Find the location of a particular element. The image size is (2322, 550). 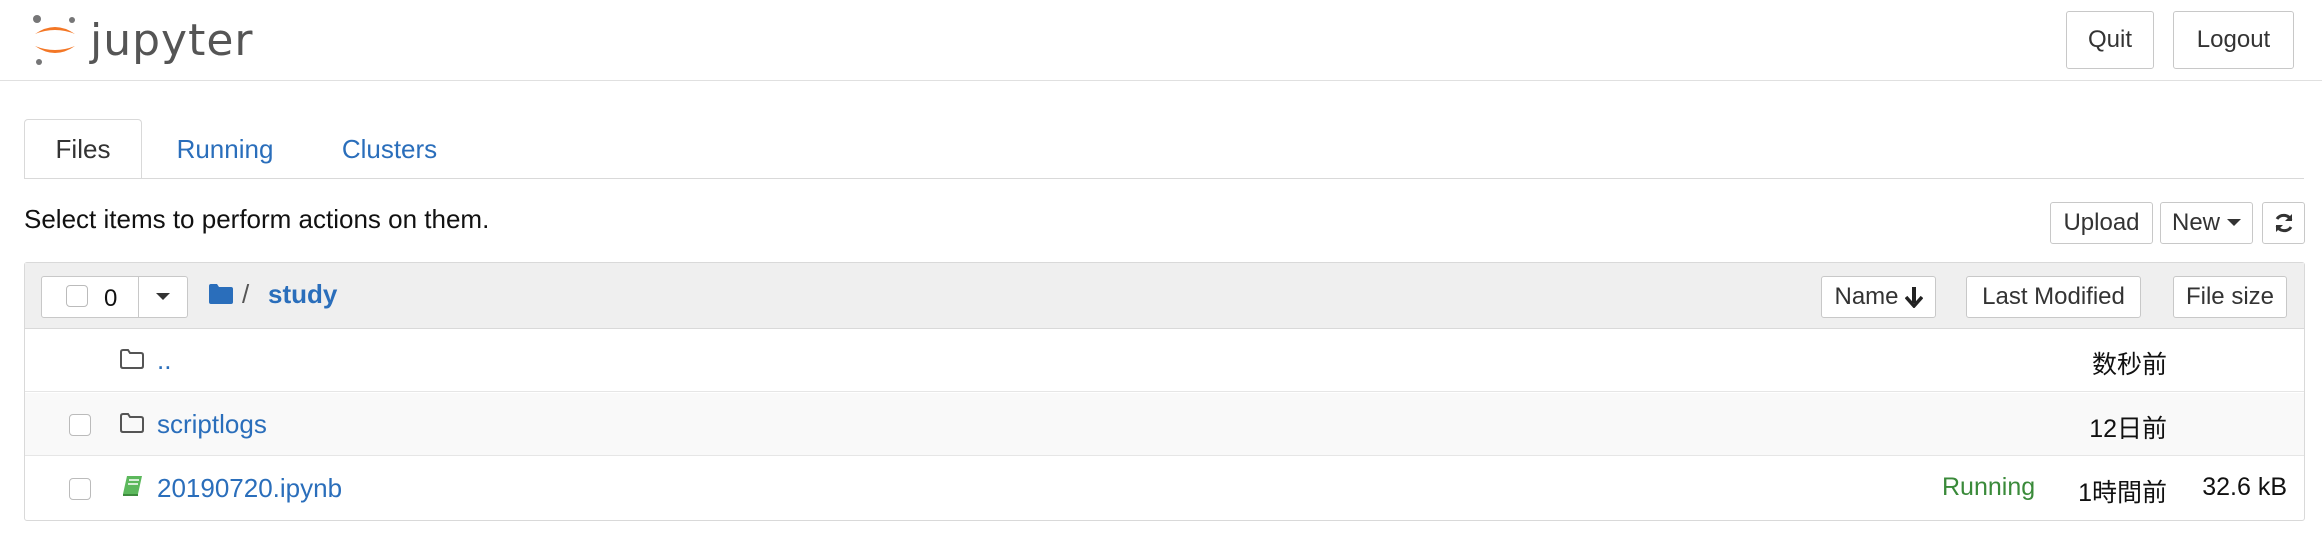

breadcrumb-current: study is located at coordinates (302, 294).